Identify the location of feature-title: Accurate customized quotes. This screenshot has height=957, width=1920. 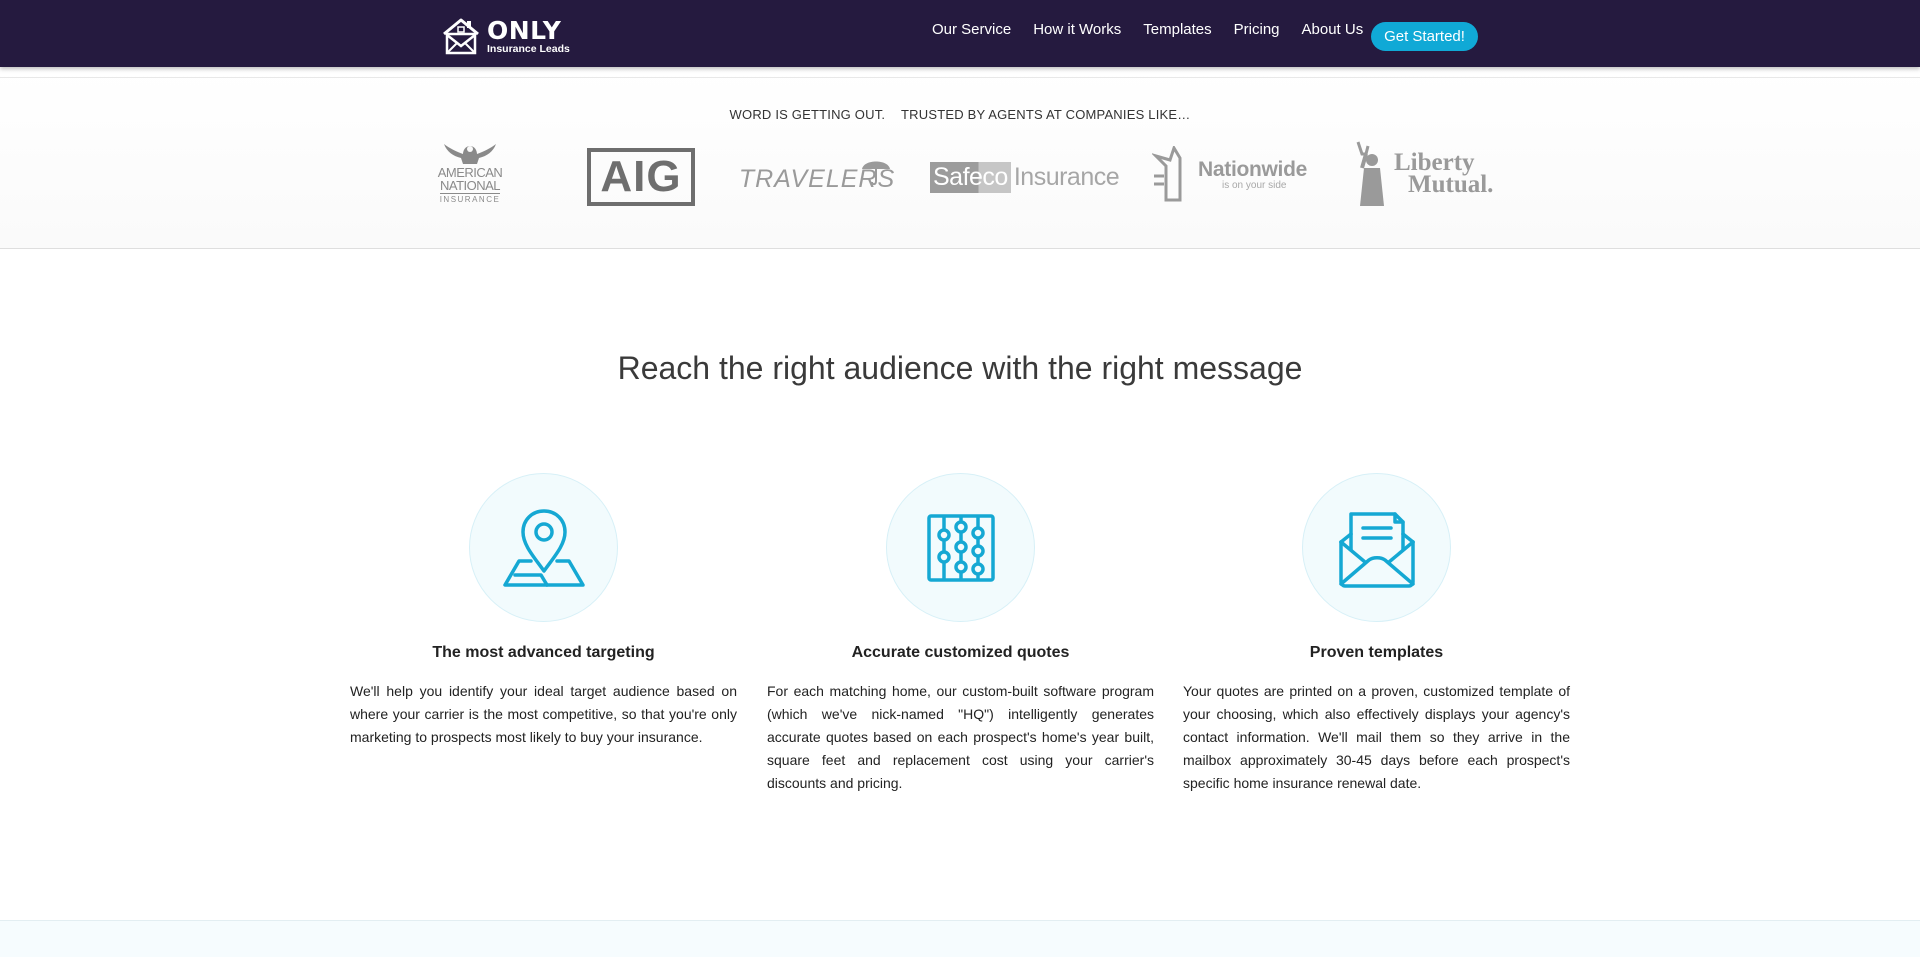
(960, 652).